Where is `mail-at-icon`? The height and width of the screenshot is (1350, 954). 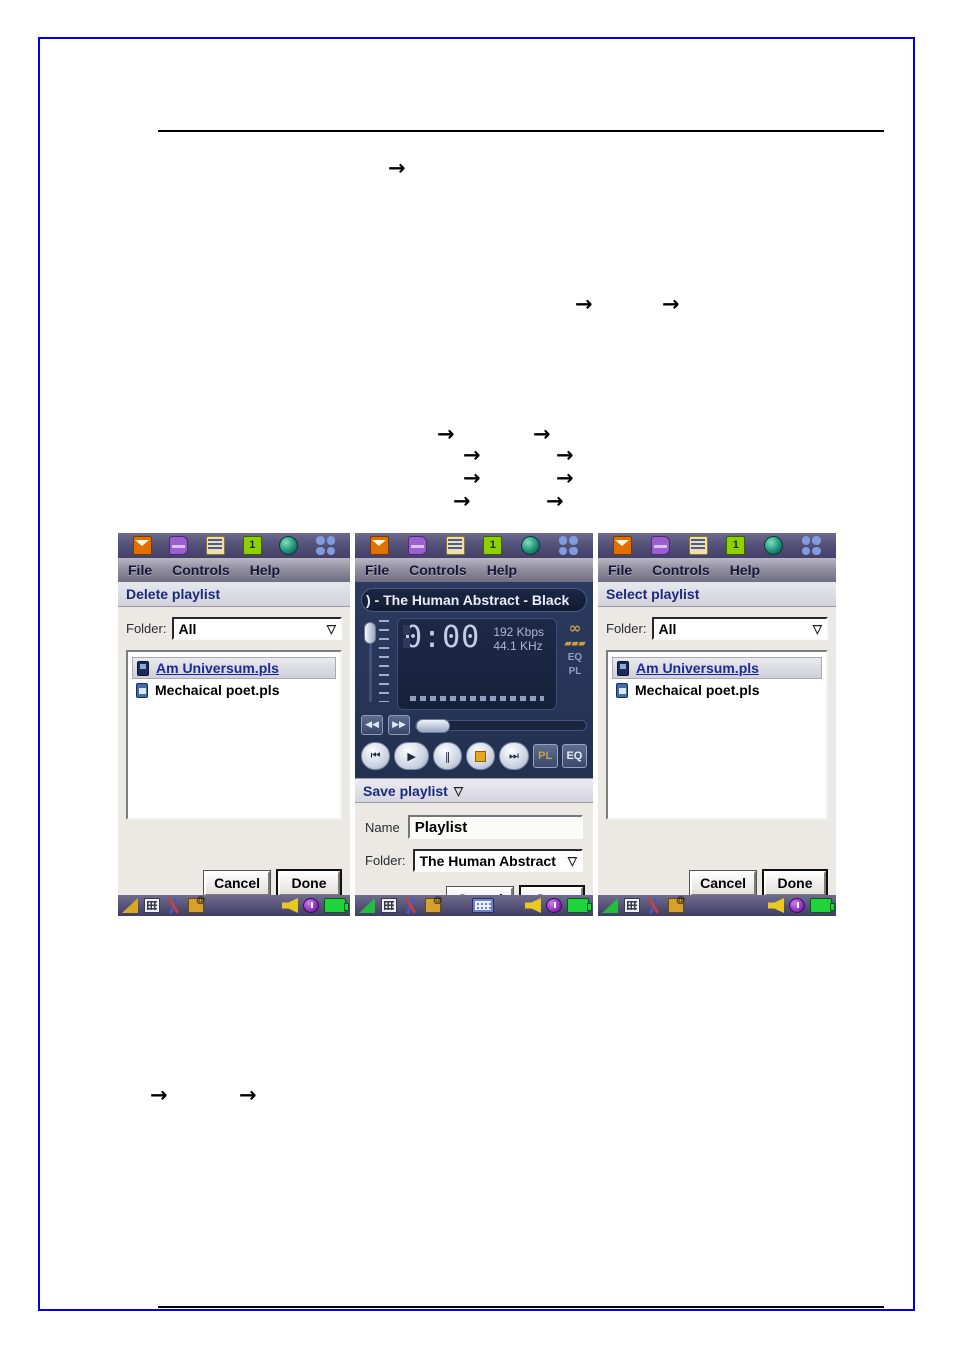 mail-at-icon is located at coordinates (676, 904).